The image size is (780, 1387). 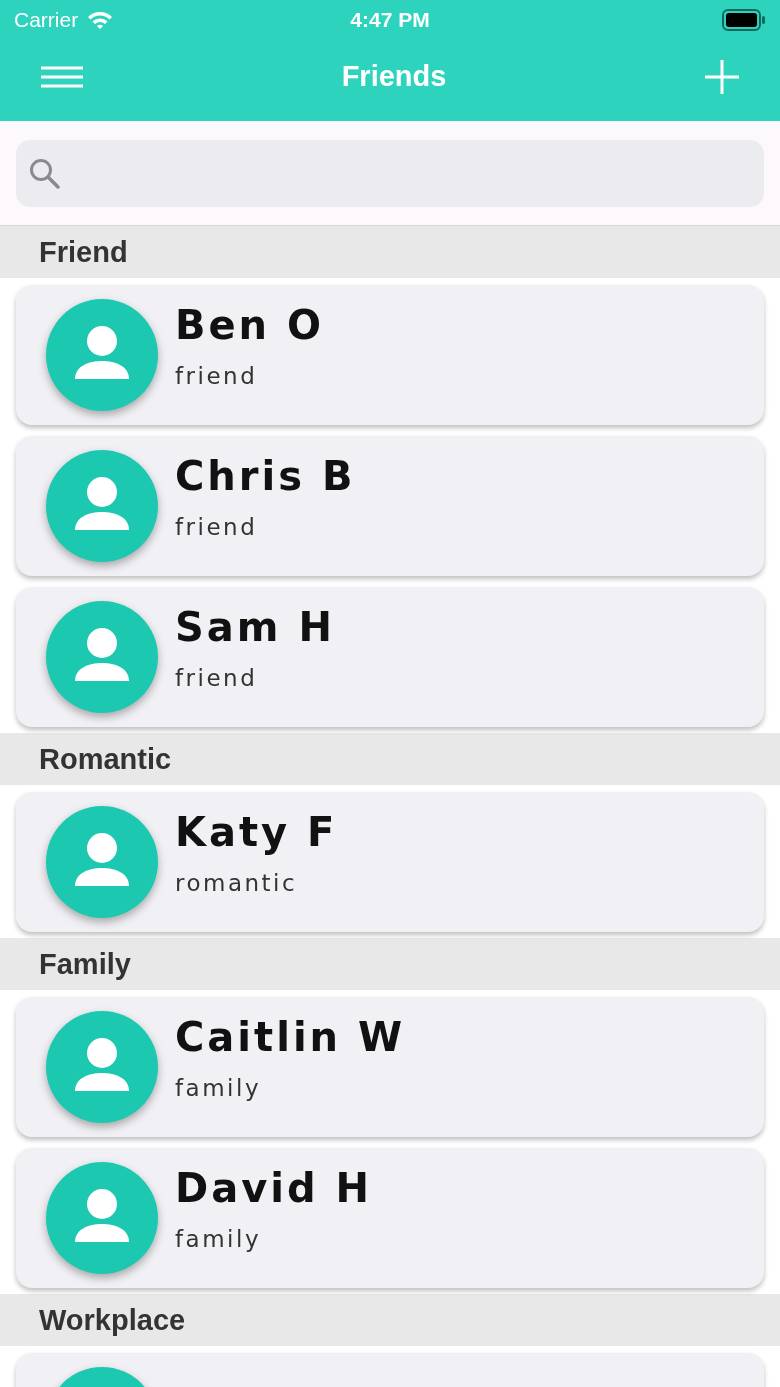 What do you see at coordinates (722, 76) in the screenshot?
I see `add-icon` at bounding box center [722, 76].